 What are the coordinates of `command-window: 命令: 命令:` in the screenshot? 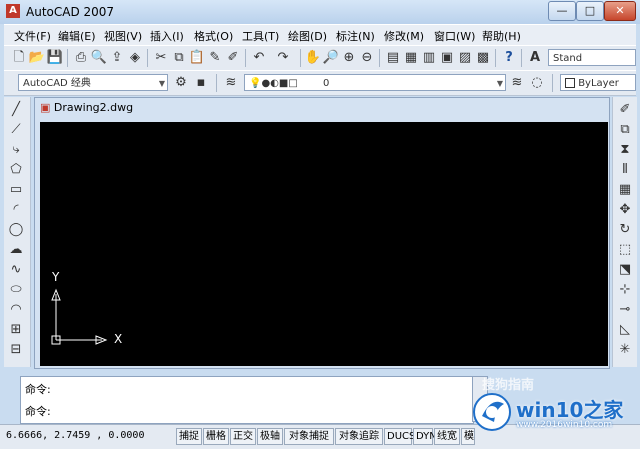 It's located at (247, 400).